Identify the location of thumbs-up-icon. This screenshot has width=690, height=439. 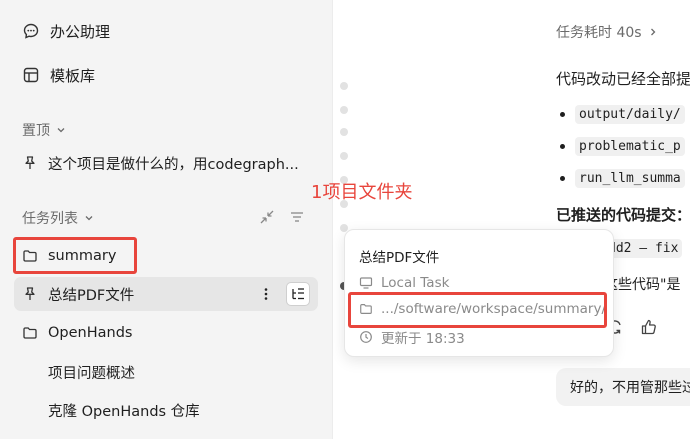
(649, 327).